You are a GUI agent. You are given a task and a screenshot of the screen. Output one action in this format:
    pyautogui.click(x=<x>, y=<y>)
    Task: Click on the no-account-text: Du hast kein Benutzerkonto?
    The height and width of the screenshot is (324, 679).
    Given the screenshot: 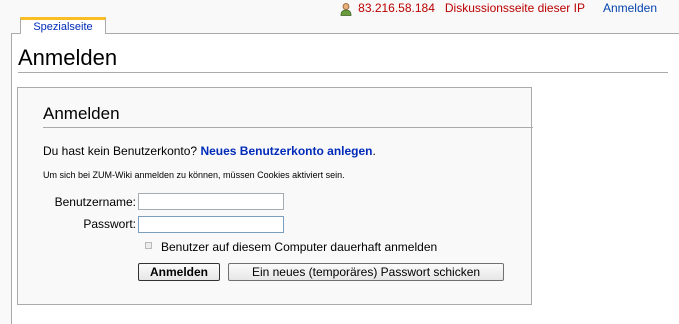 What is the action you would take?
    pyautogui.click(x=120, y=151)
    